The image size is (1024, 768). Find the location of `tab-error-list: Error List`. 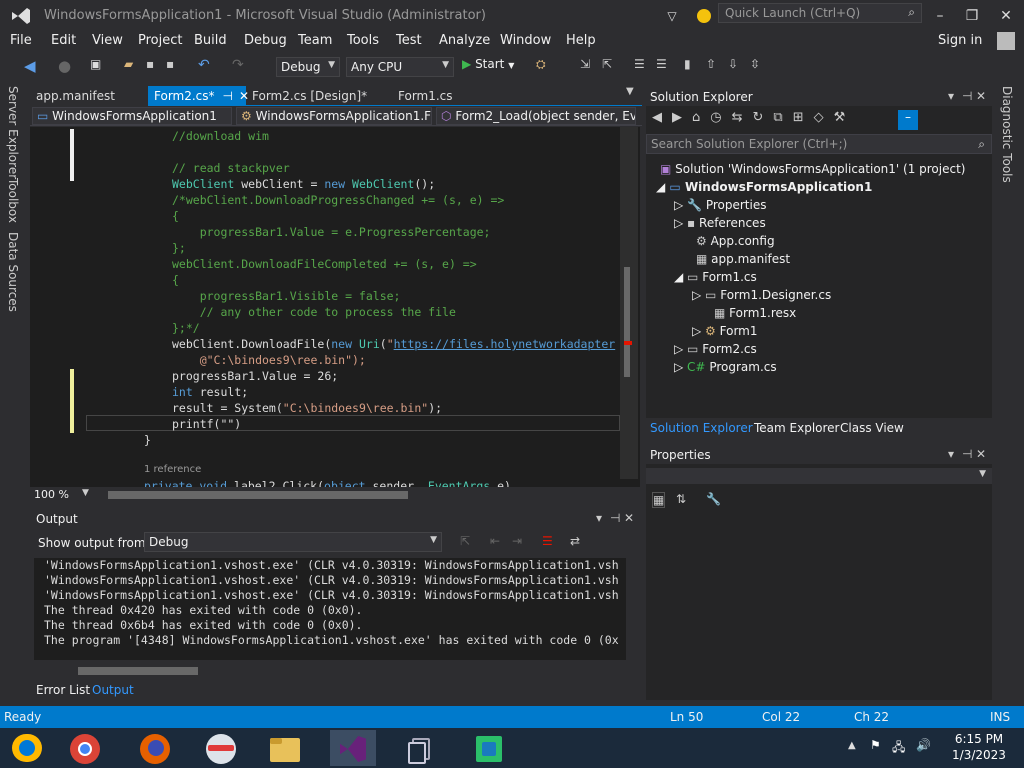

tab-error-list: Error List is located at coordinates (63, 690).